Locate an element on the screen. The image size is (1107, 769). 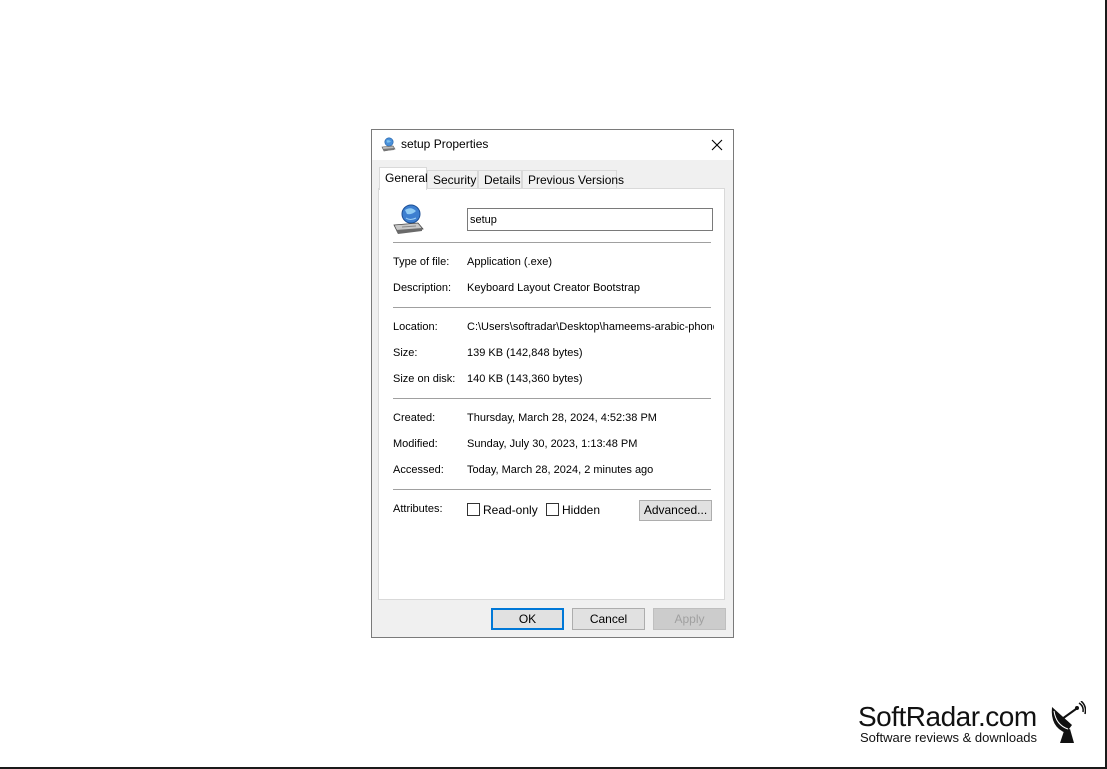
created-value: Thursday, March 28, 2024, 4:52:38 PM is located at coordinates (562, 418).